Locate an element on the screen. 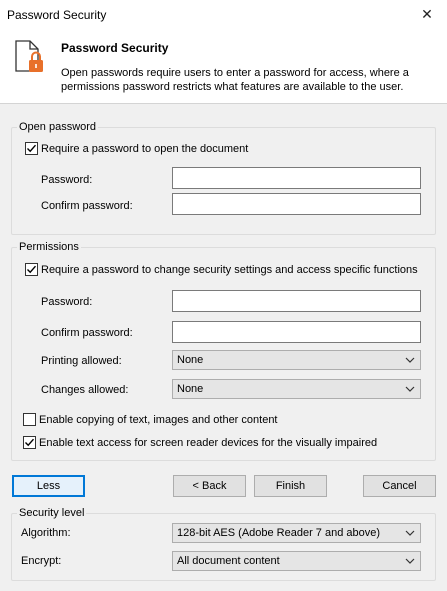 This screenshot has width=447, height=591. cancel-button: Cancel is located at coordinates (399, 486).